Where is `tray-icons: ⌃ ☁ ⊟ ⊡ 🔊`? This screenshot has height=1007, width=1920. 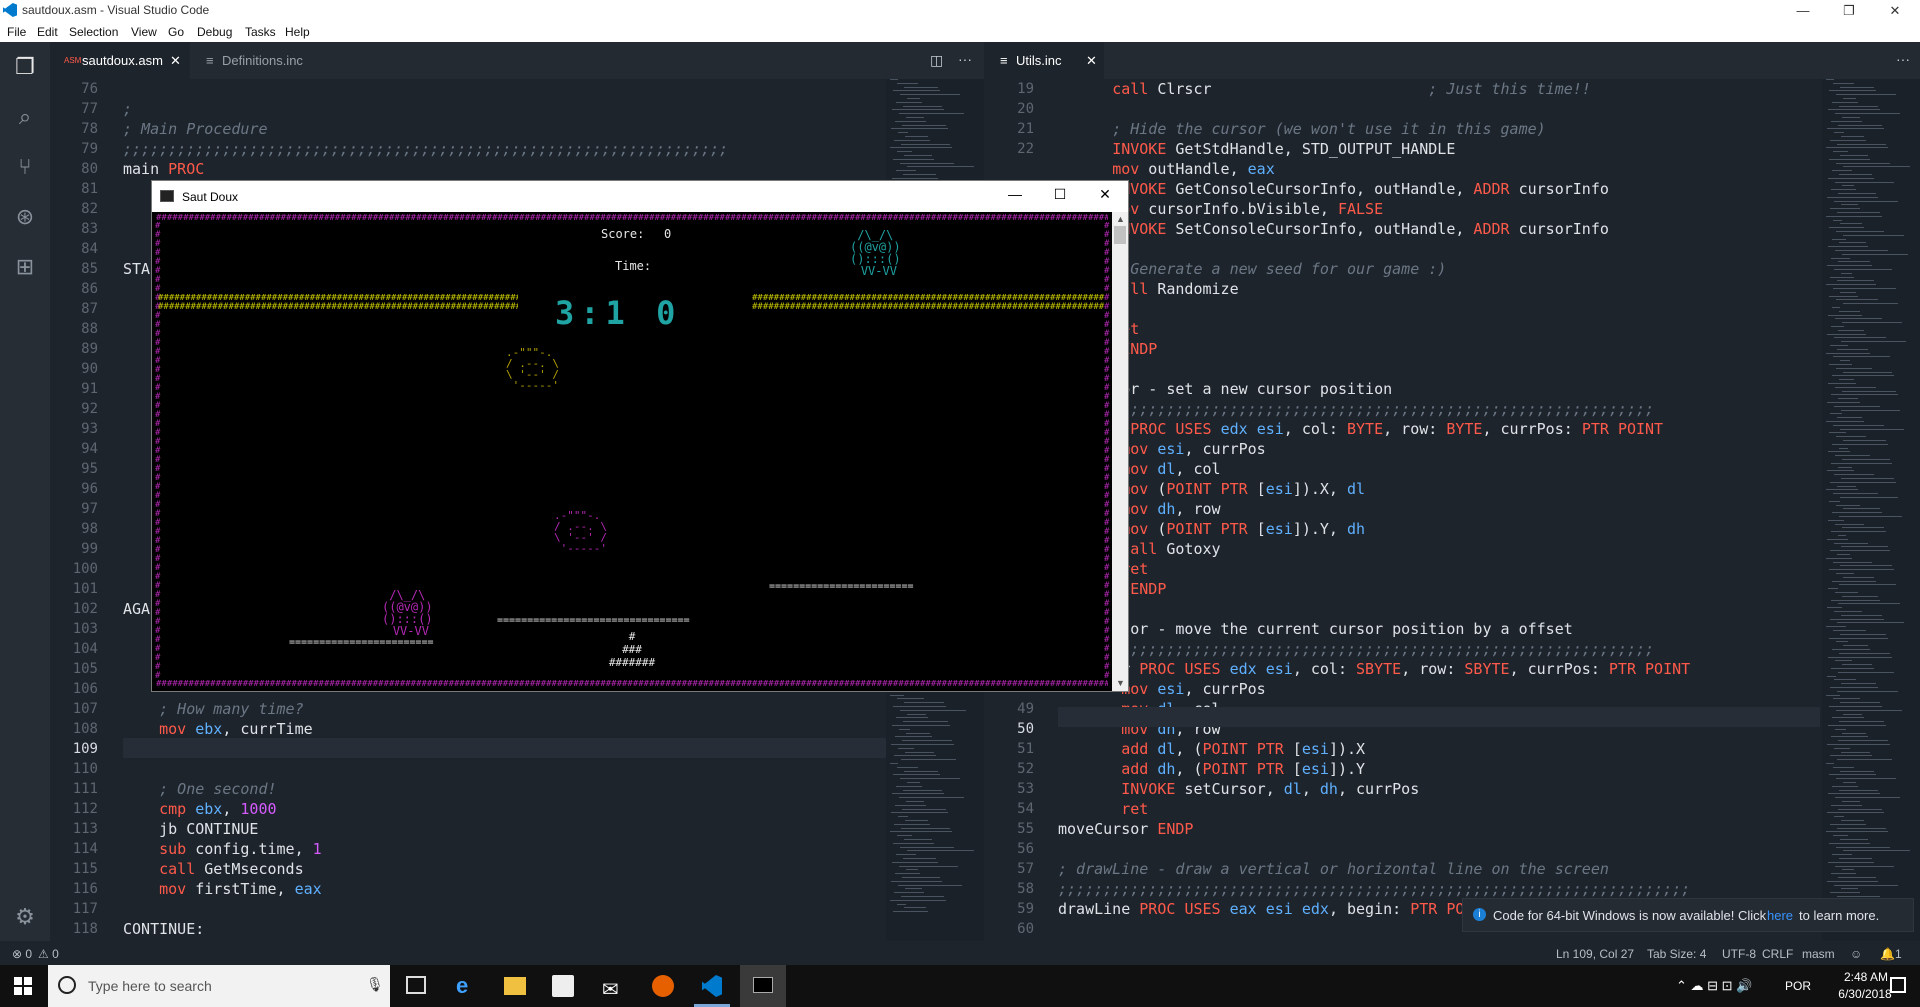 tray-icons: ⌃ ☁ ⊟ ⊡ 🔊 is located at coordinates (1714, 986).